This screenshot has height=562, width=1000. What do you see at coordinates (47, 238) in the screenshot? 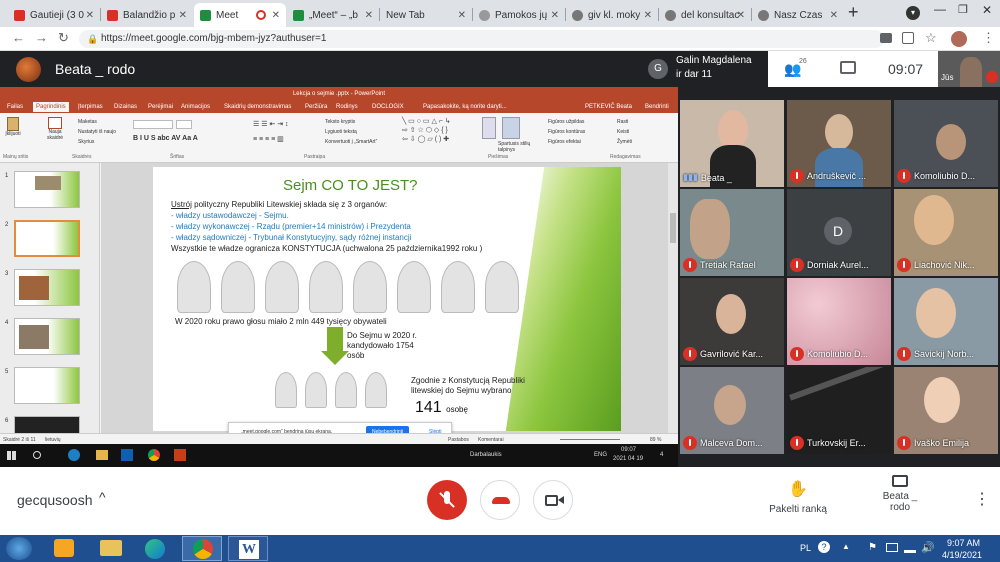
I see `slide-thumbnail-selected` at bounding box center [47, 238].